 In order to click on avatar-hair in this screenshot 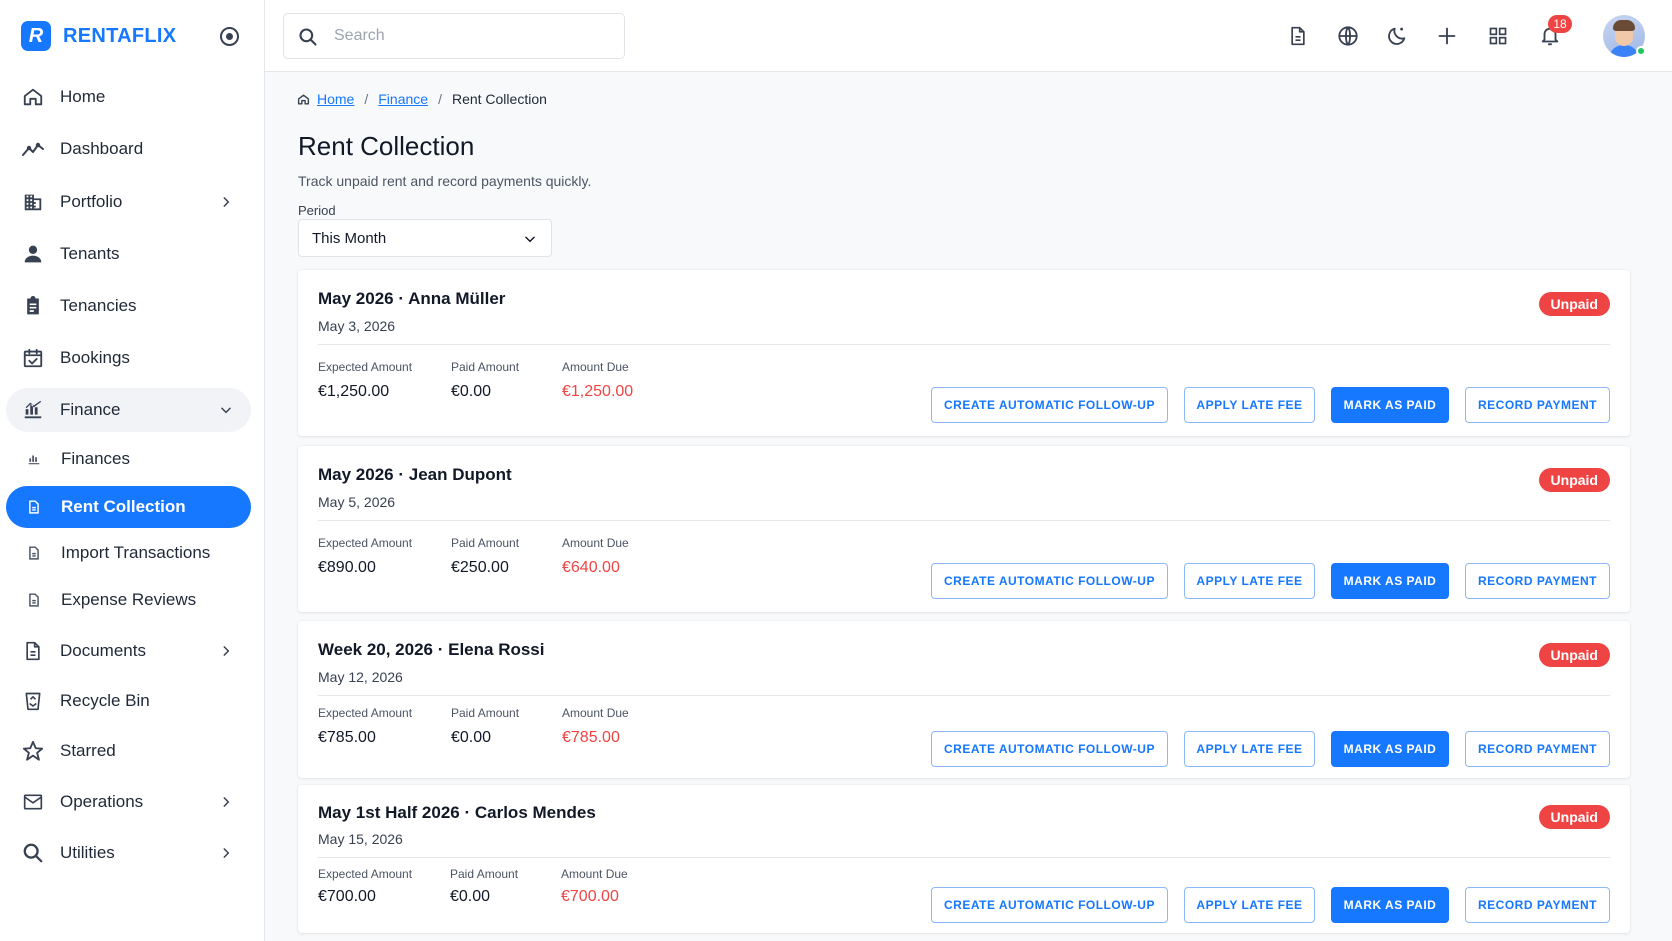, I will do `click(1624, 25)`.